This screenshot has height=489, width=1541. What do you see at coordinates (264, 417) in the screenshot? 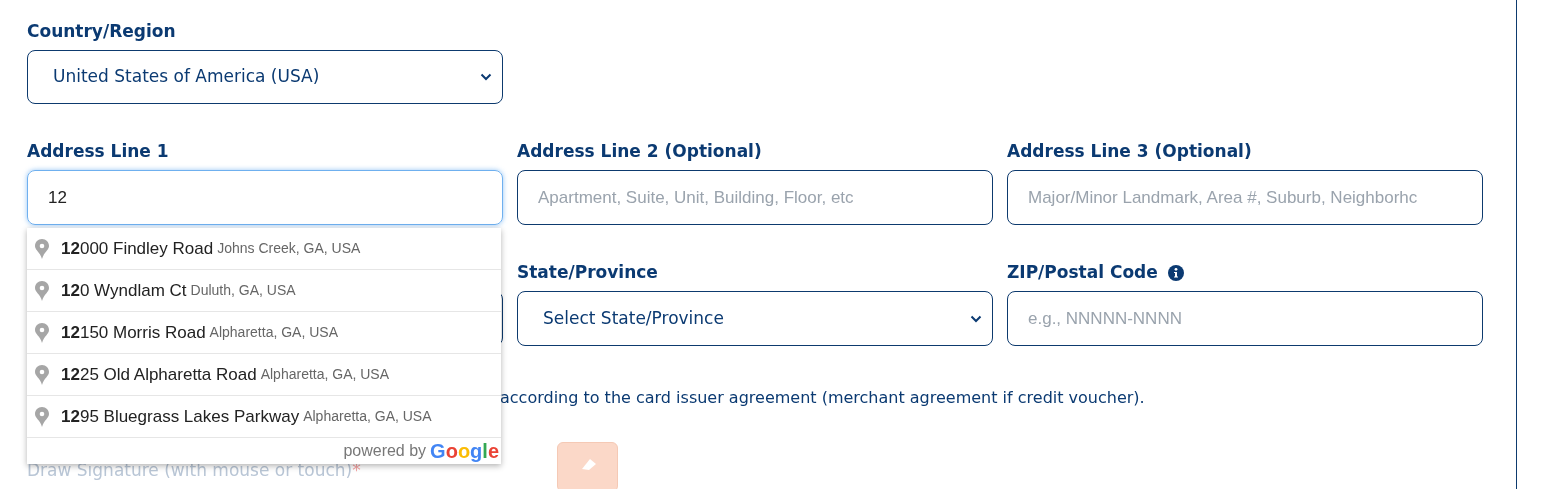
I see `suggestion-item: 1295 Bluegrass Lakes Parkway Alpharetta, GA, USA` at bounding box center [264, 417].